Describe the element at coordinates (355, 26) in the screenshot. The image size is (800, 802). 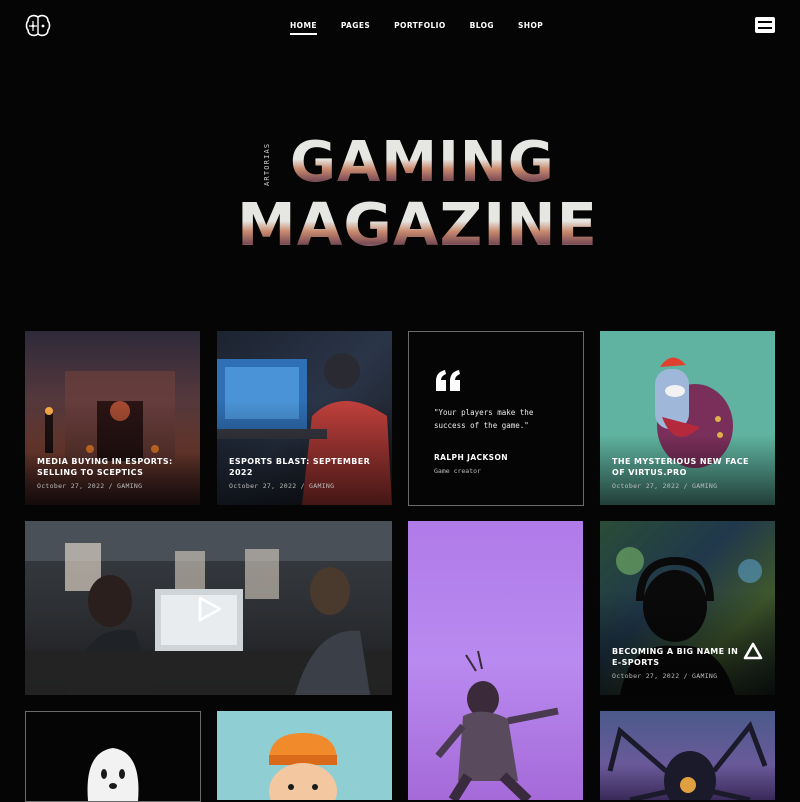
I see `nav-pages: PAGES` at that location.